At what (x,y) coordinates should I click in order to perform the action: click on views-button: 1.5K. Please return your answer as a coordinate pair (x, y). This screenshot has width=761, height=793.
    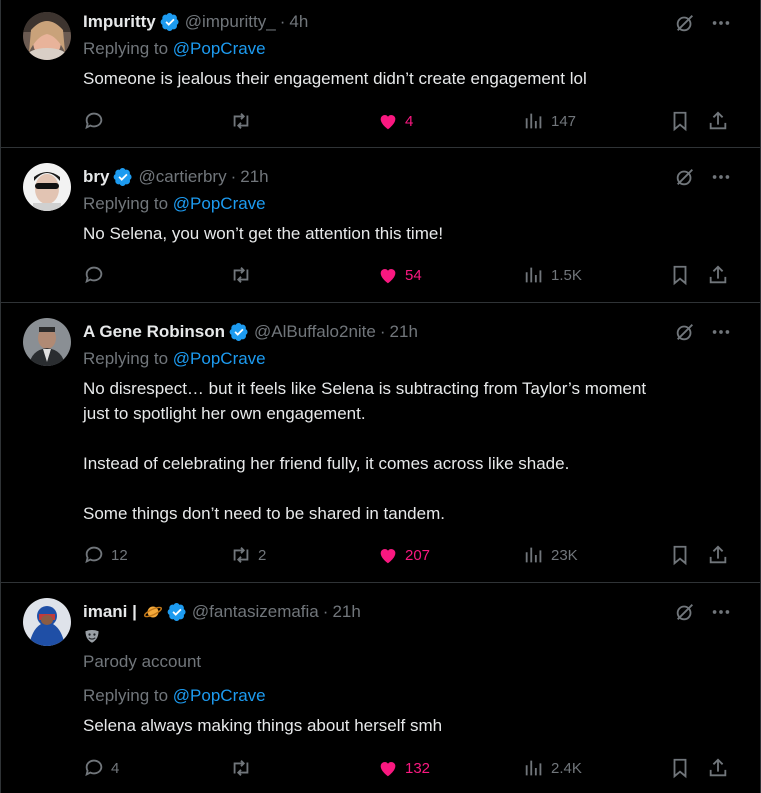
    Looking at the image, I should click on (552, 275).